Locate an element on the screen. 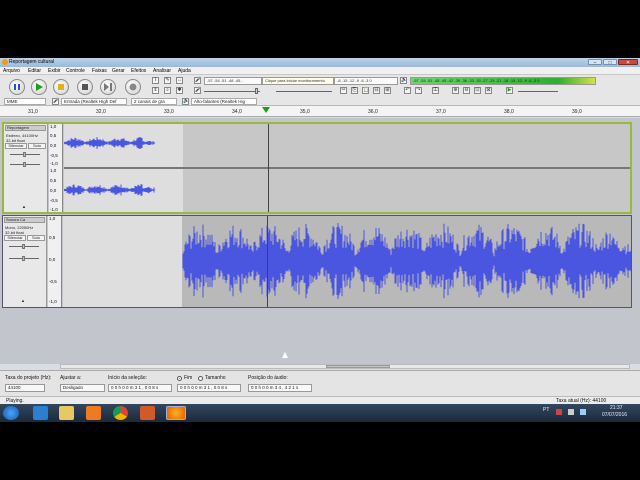 This screenshot has height=480, width=640. minimize-button: – is located at coordinates (595, 62).